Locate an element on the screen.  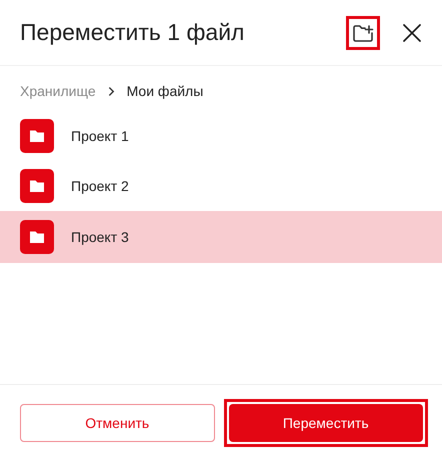
breadcrumb-item: Мои файлы is located at coordinates (165, 91).